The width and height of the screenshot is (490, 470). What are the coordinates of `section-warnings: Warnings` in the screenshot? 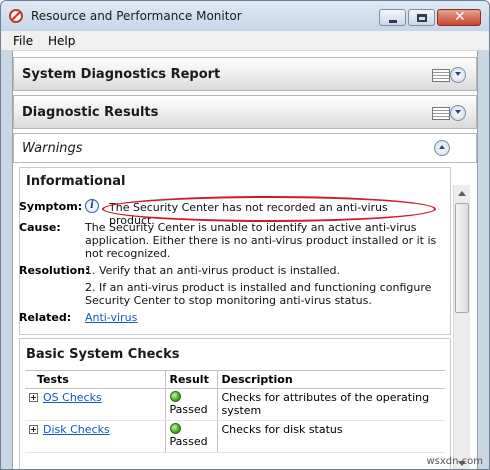 It's located at (245, 148).